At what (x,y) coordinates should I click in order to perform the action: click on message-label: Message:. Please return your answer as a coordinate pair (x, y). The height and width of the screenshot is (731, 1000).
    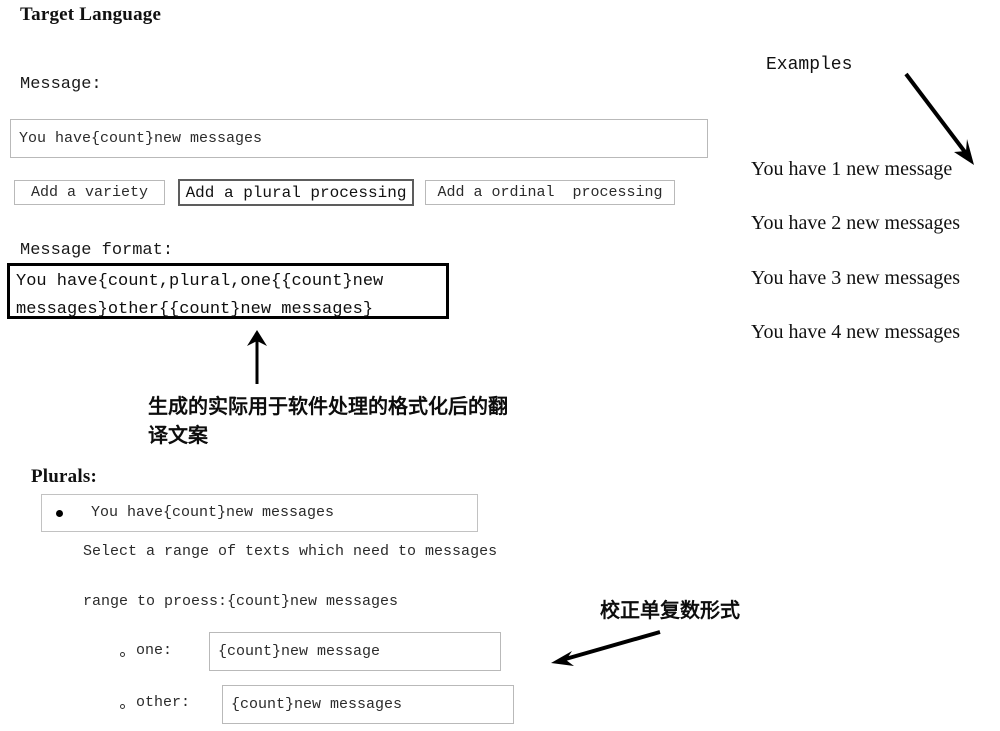
    Looking at the image, I should click on (61, 84).